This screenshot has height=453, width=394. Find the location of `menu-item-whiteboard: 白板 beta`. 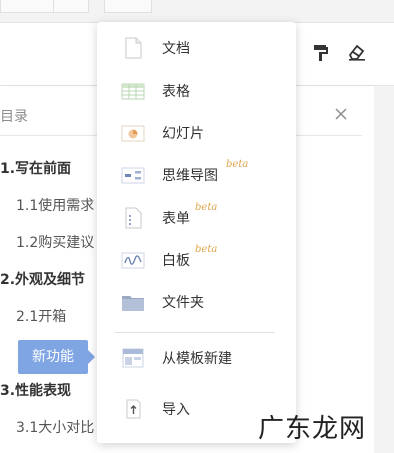

menu-item-whiteboard: 白板 beta is located at coordinates (196, 260).